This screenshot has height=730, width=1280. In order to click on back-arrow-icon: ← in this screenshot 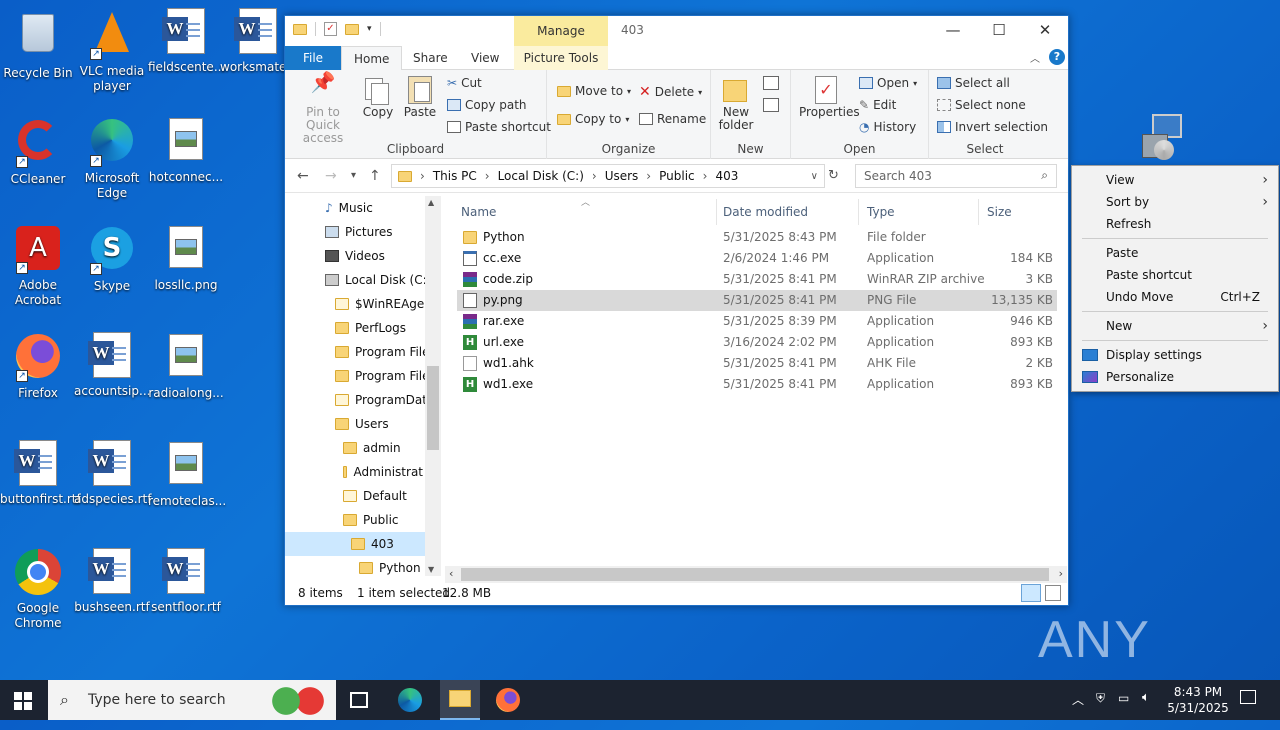, I will do `click(303, 176)`.